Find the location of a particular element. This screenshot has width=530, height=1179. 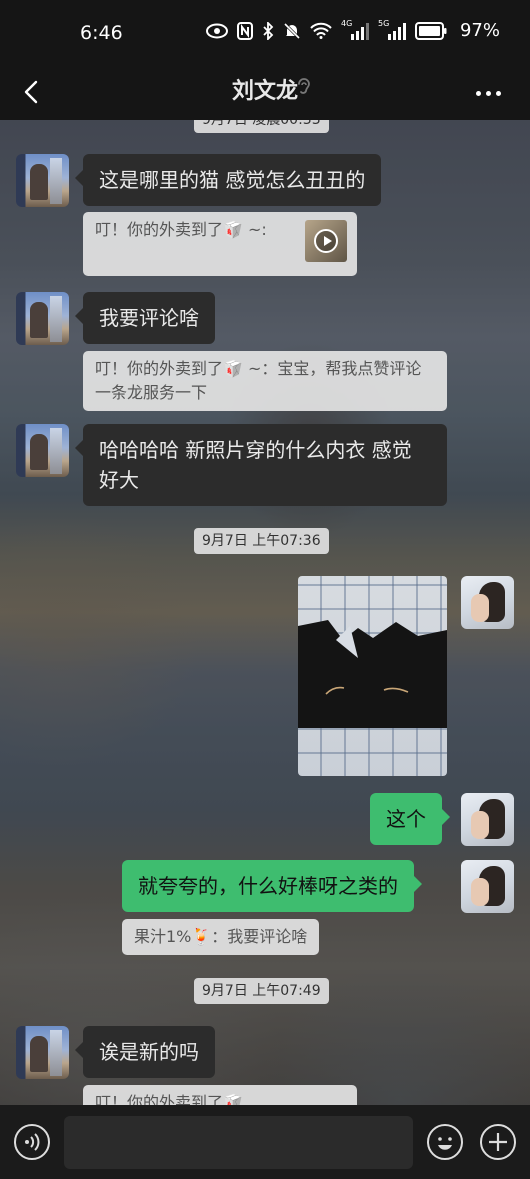

emoji-button is located at coordinates (445, 1142).